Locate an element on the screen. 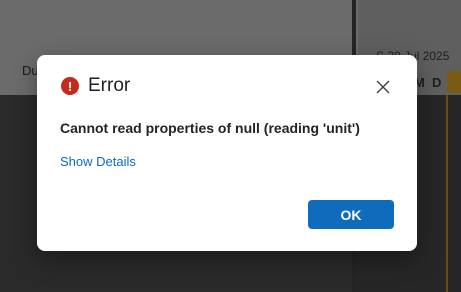  dialog-header: ! Error is located at coordinates (95, 86).